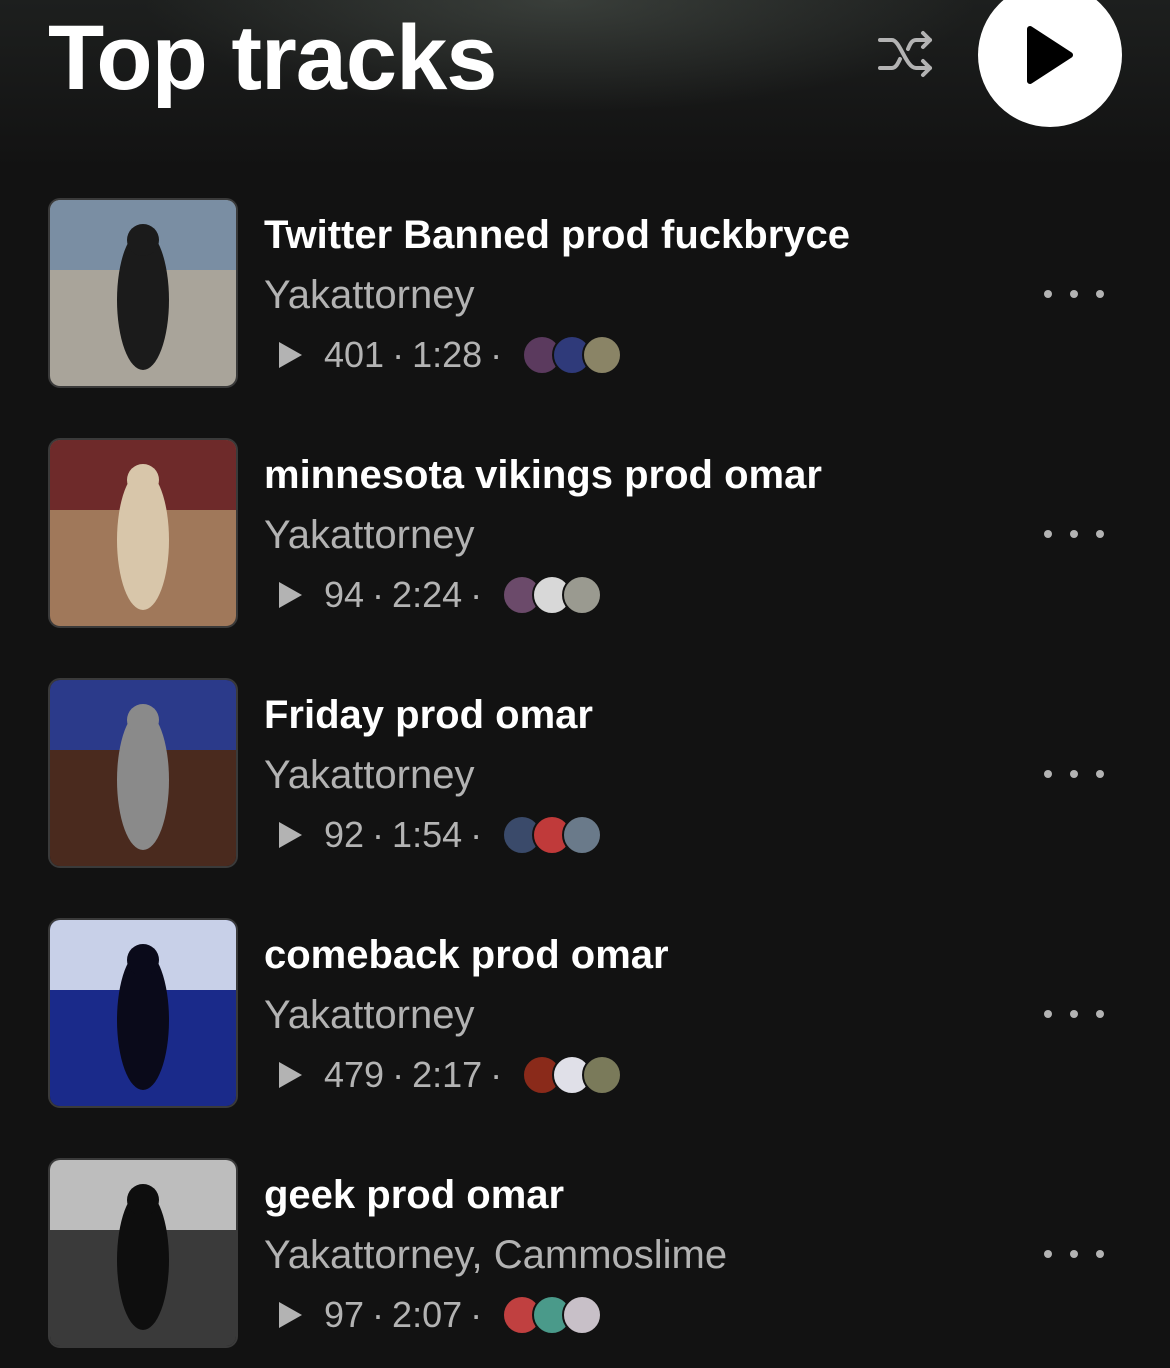 This screenshot has width=1170, height=1368. I want to click on play-all-button, so click(1050, 63).